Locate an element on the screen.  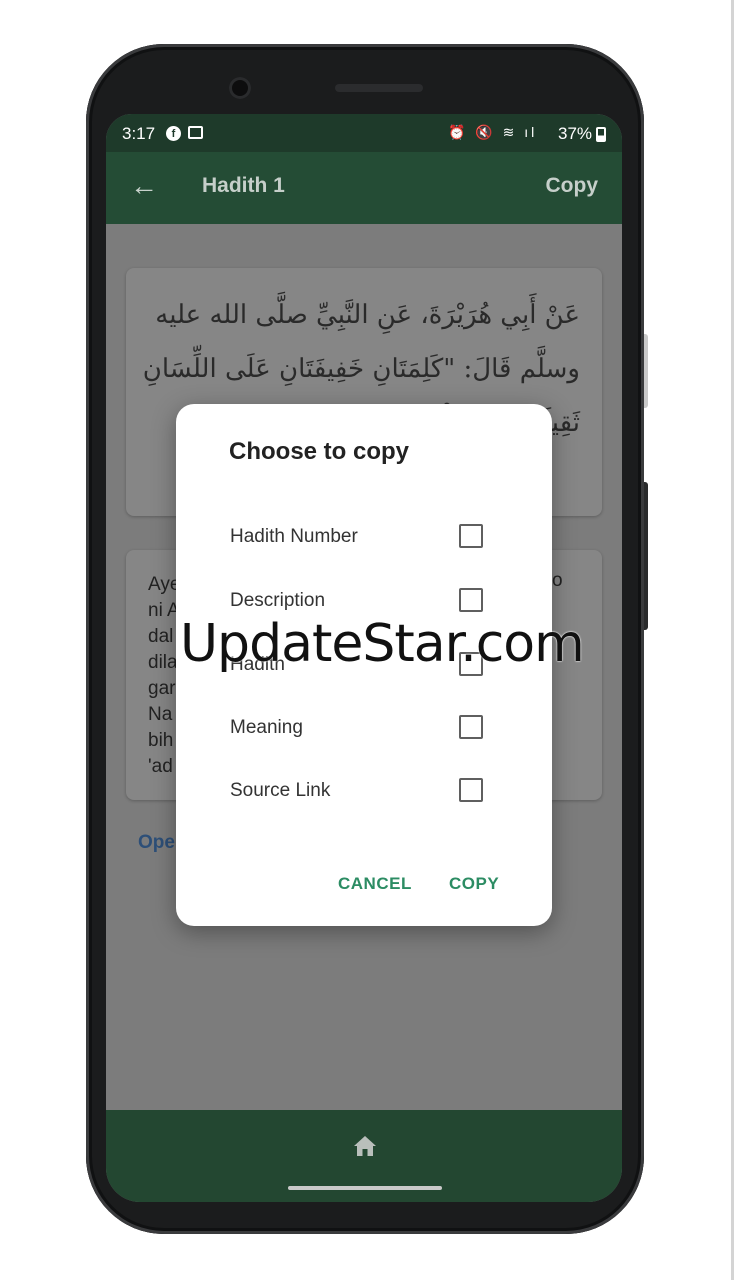
bottom-nav-bar is located at coordinates (364, 1156).